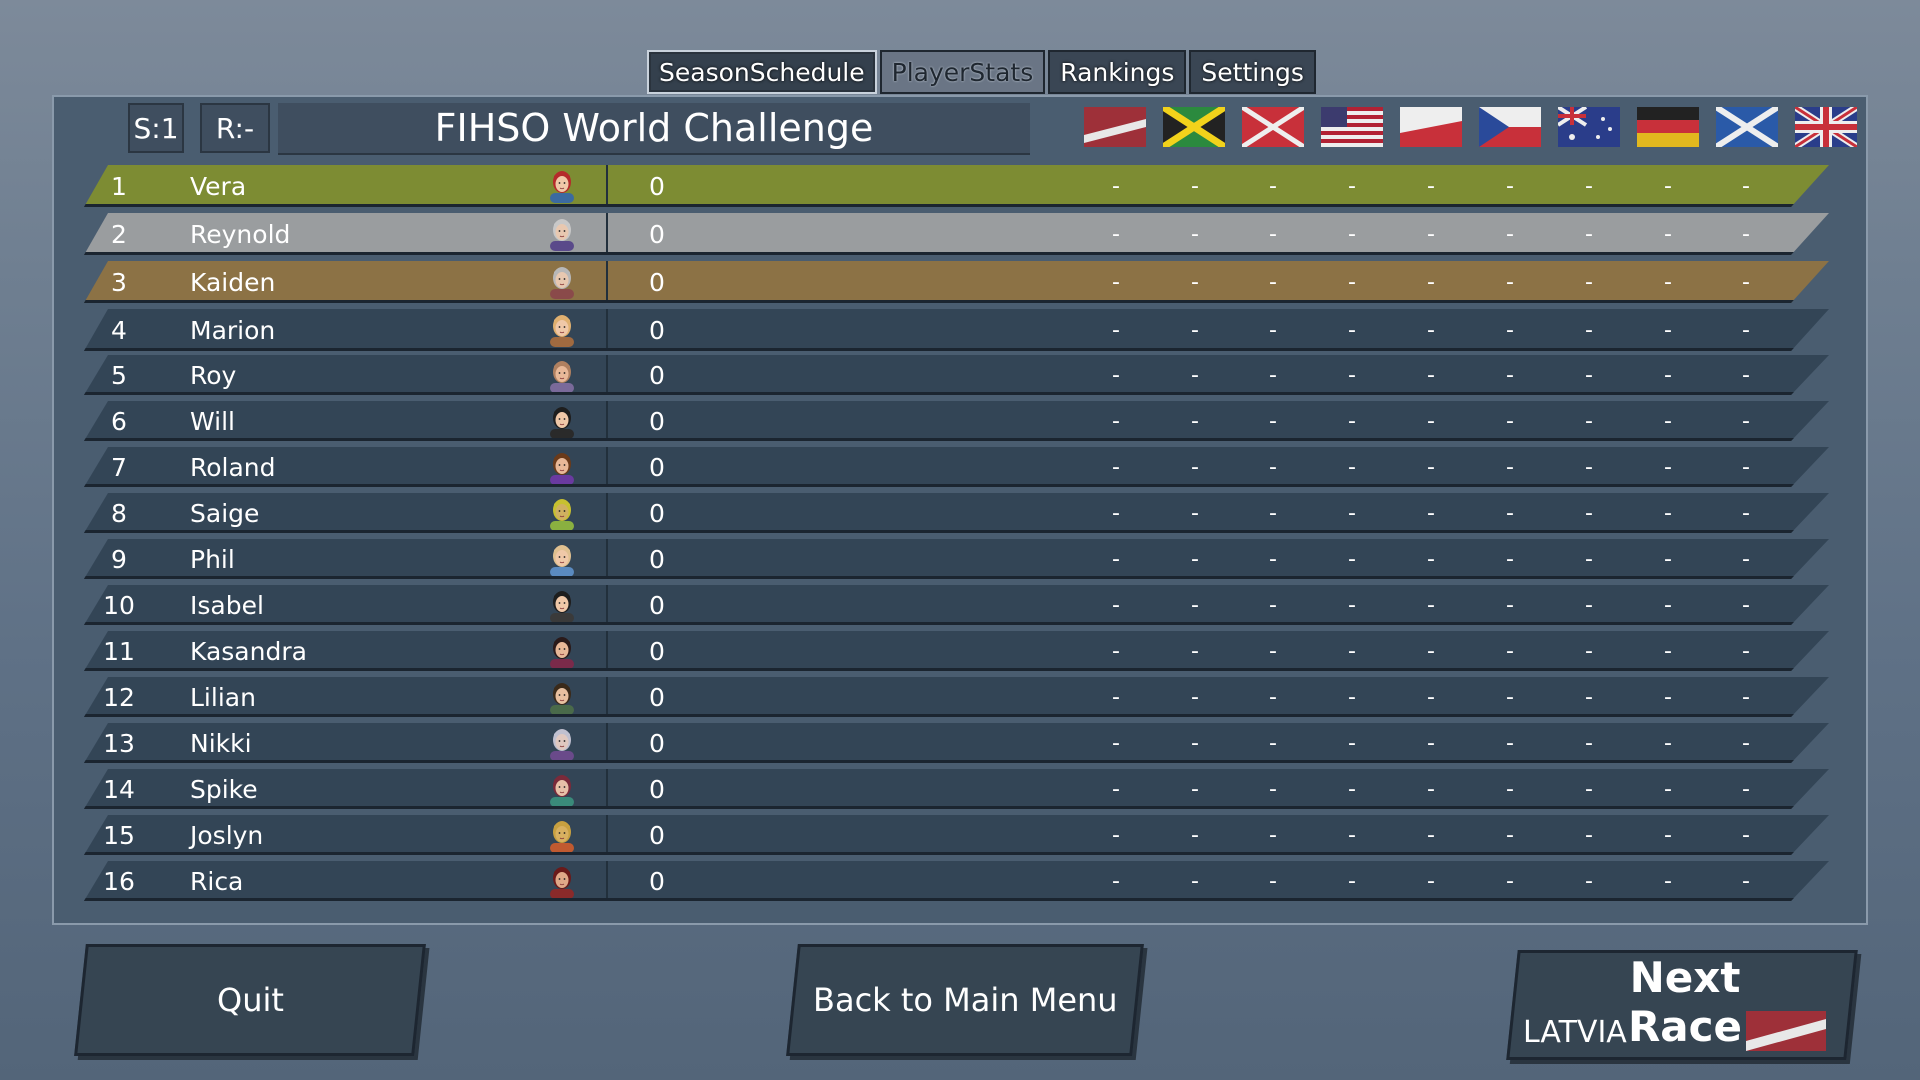  What do you see at coordinates (956, 651) in the screenshot?
I see `standings-row: 11 Kasandra 0 - - - - - - - - - -` at bounding box center [956, 651].